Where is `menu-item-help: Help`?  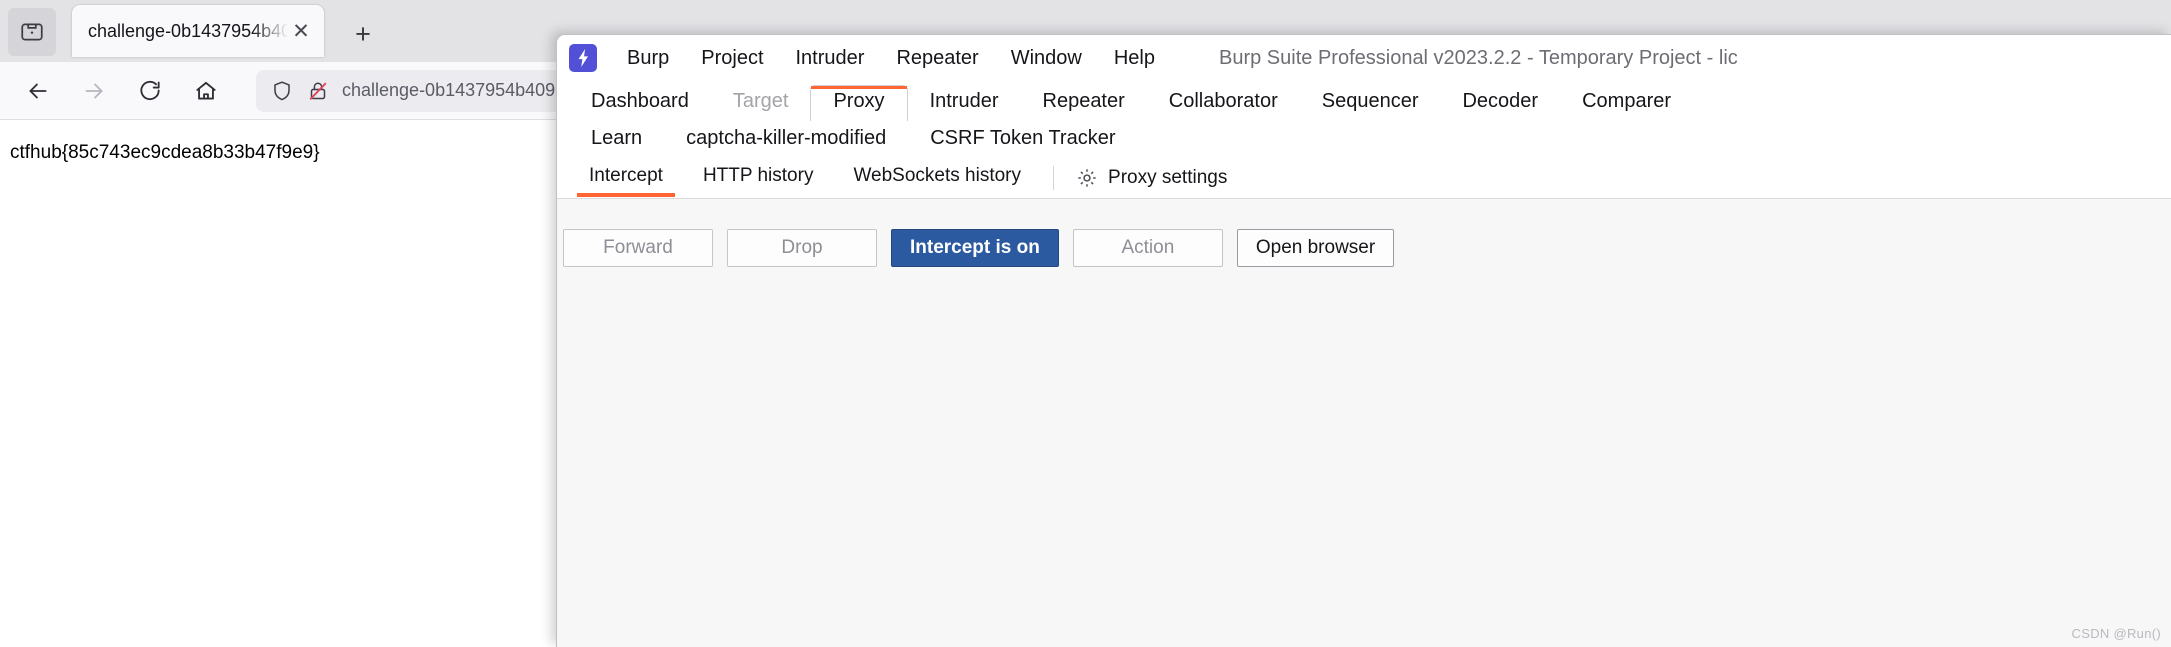
menu-item-help: Help is located at coordinates (1134, 58).